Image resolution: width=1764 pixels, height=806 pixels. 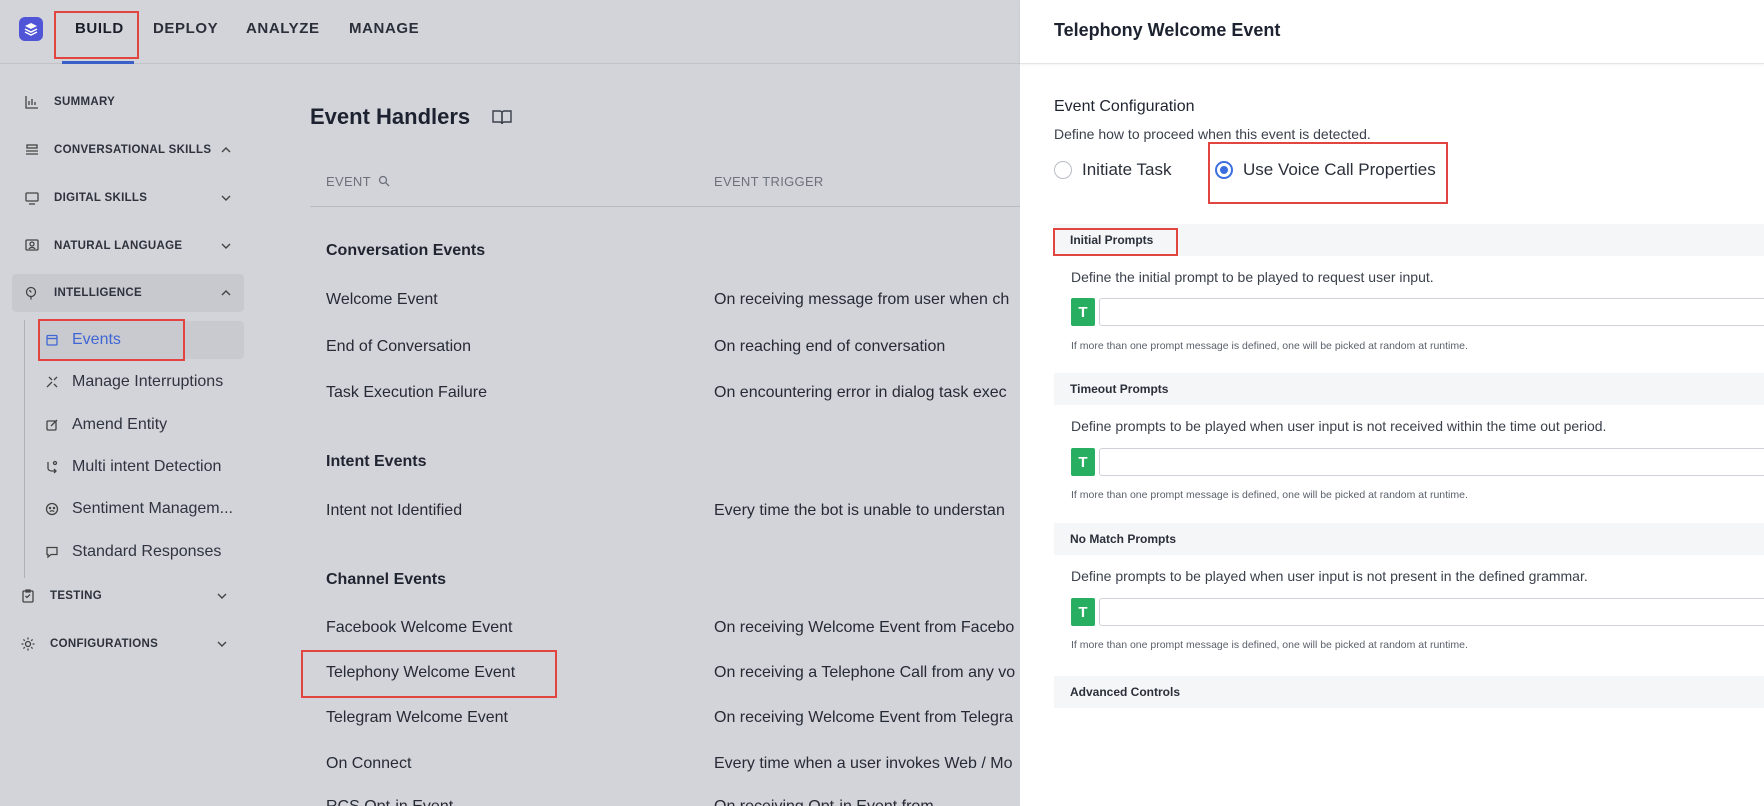 What do you see at coordinates (128, 102) in the screenshot?
I see `sidebar-item-summary: SUMMARY` at bounding box center [128, 102].